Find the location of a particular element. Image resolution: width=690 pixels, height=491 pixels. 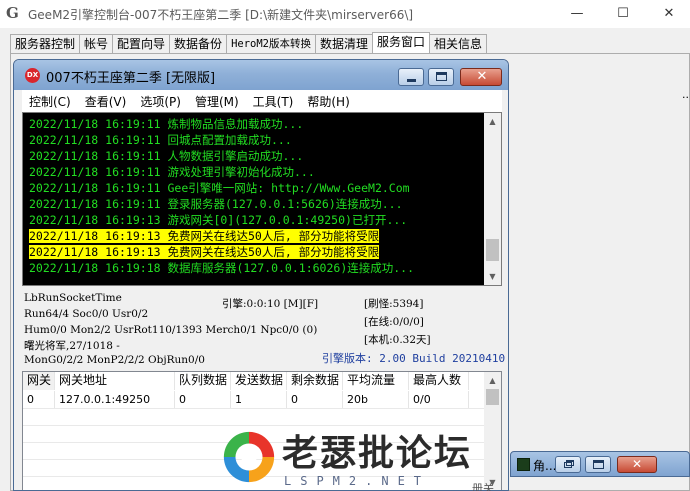

tab-account: 帐号 is located at coordinates (96, 43).